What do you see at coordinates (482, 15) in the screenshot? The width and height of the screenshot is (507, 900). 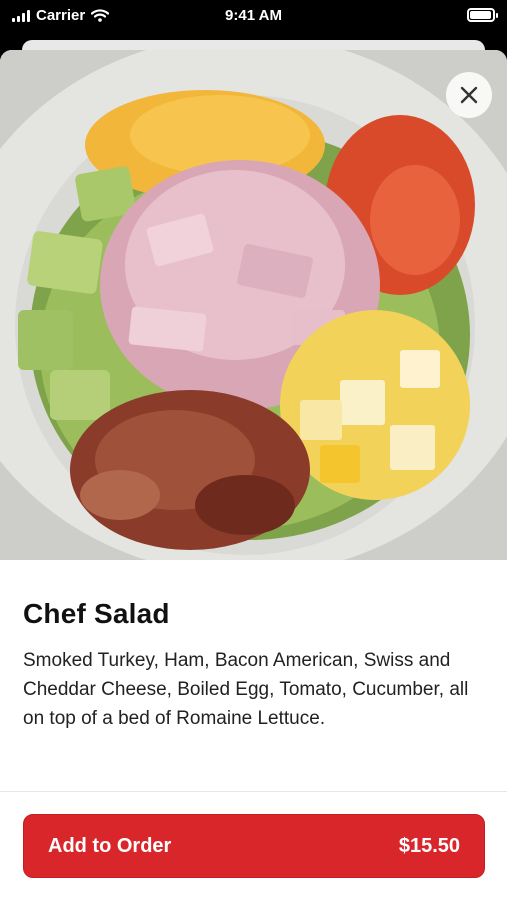 I see `battery-icon` at bounding box center [482, 15].